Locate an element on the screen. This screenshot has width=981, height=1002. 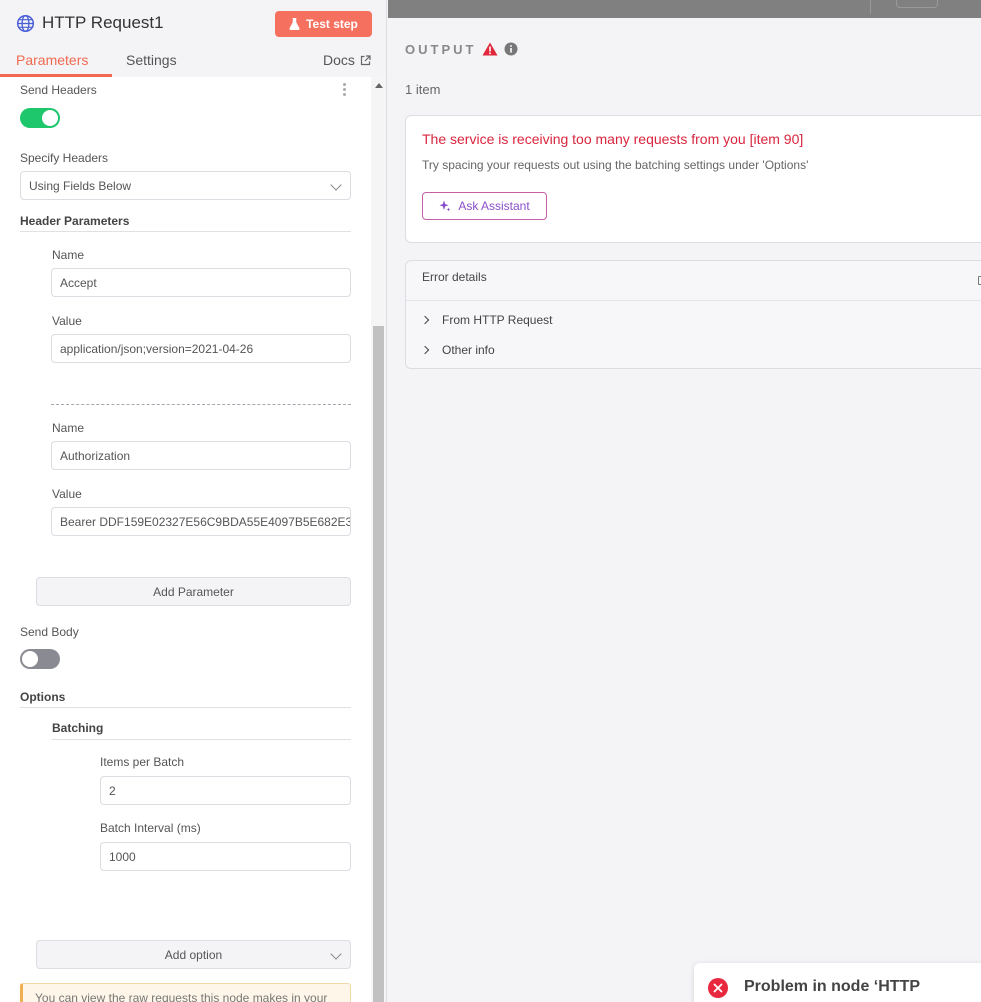
node-title-group: HTTP Request1 is located at coordinates (90, 23).